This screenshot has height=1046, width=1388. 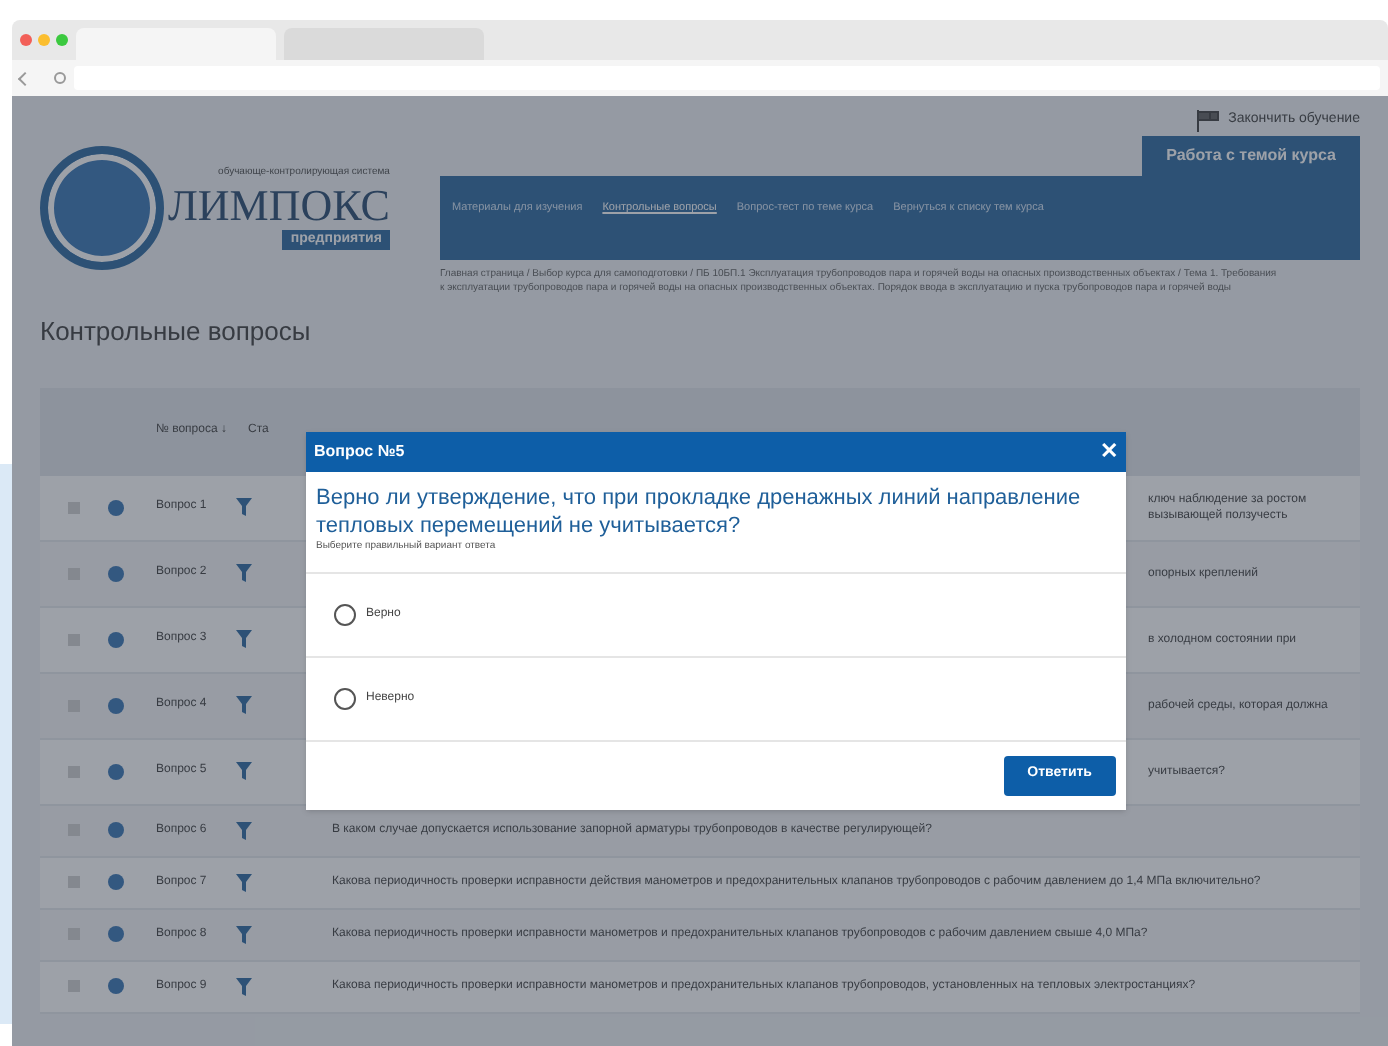 What do you see at coordinates (359, 452) in the screenshot?
I see `dialog-title: Вопрос №5` at bounding box center [359, 452].